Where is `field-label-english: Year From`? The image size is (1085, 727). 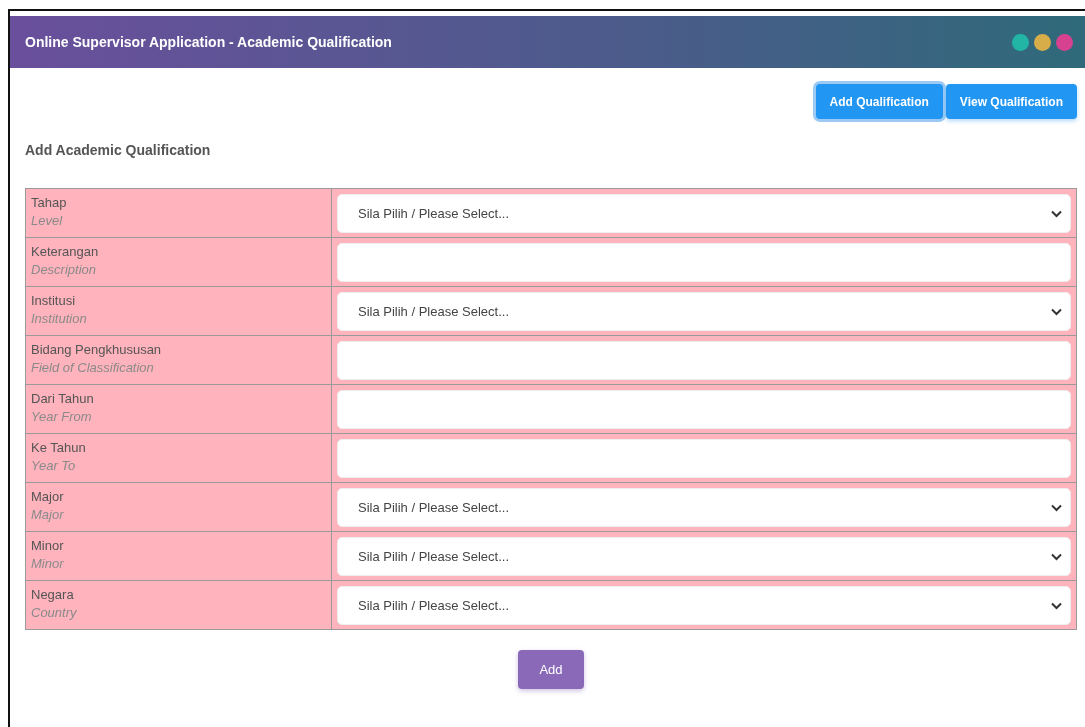 field-label-english: Year From is located at coordinates (62, 416).